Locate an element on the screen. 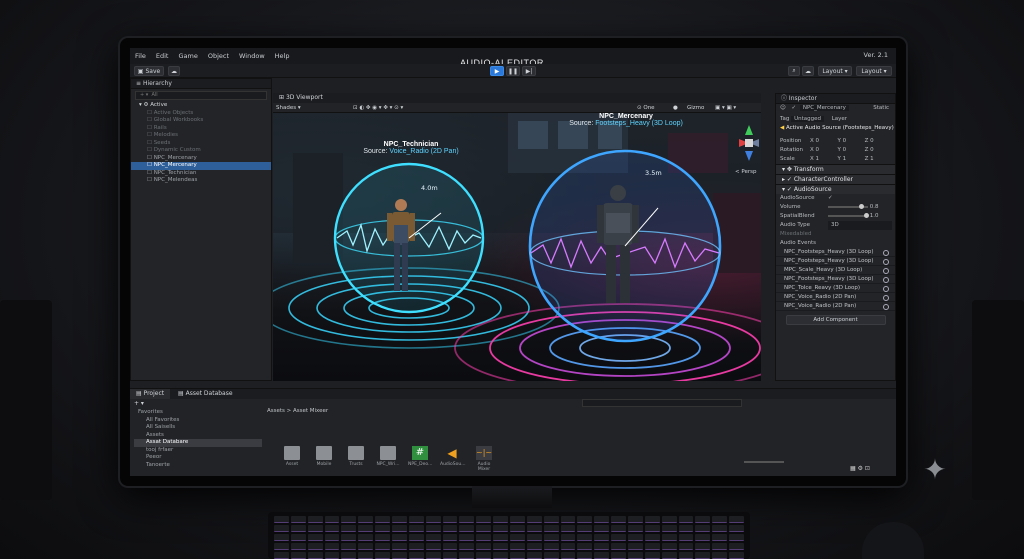 The image size is (1024, 559). shading-dropdown: Shades ▾ is located at coordinates (287, 108).